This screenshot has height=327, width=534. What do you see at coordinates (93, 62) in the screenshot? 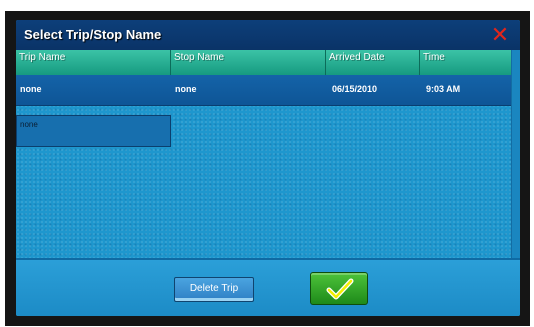
I see `column-header-trip-name: Trip Name` at bounding box center [93, 62].